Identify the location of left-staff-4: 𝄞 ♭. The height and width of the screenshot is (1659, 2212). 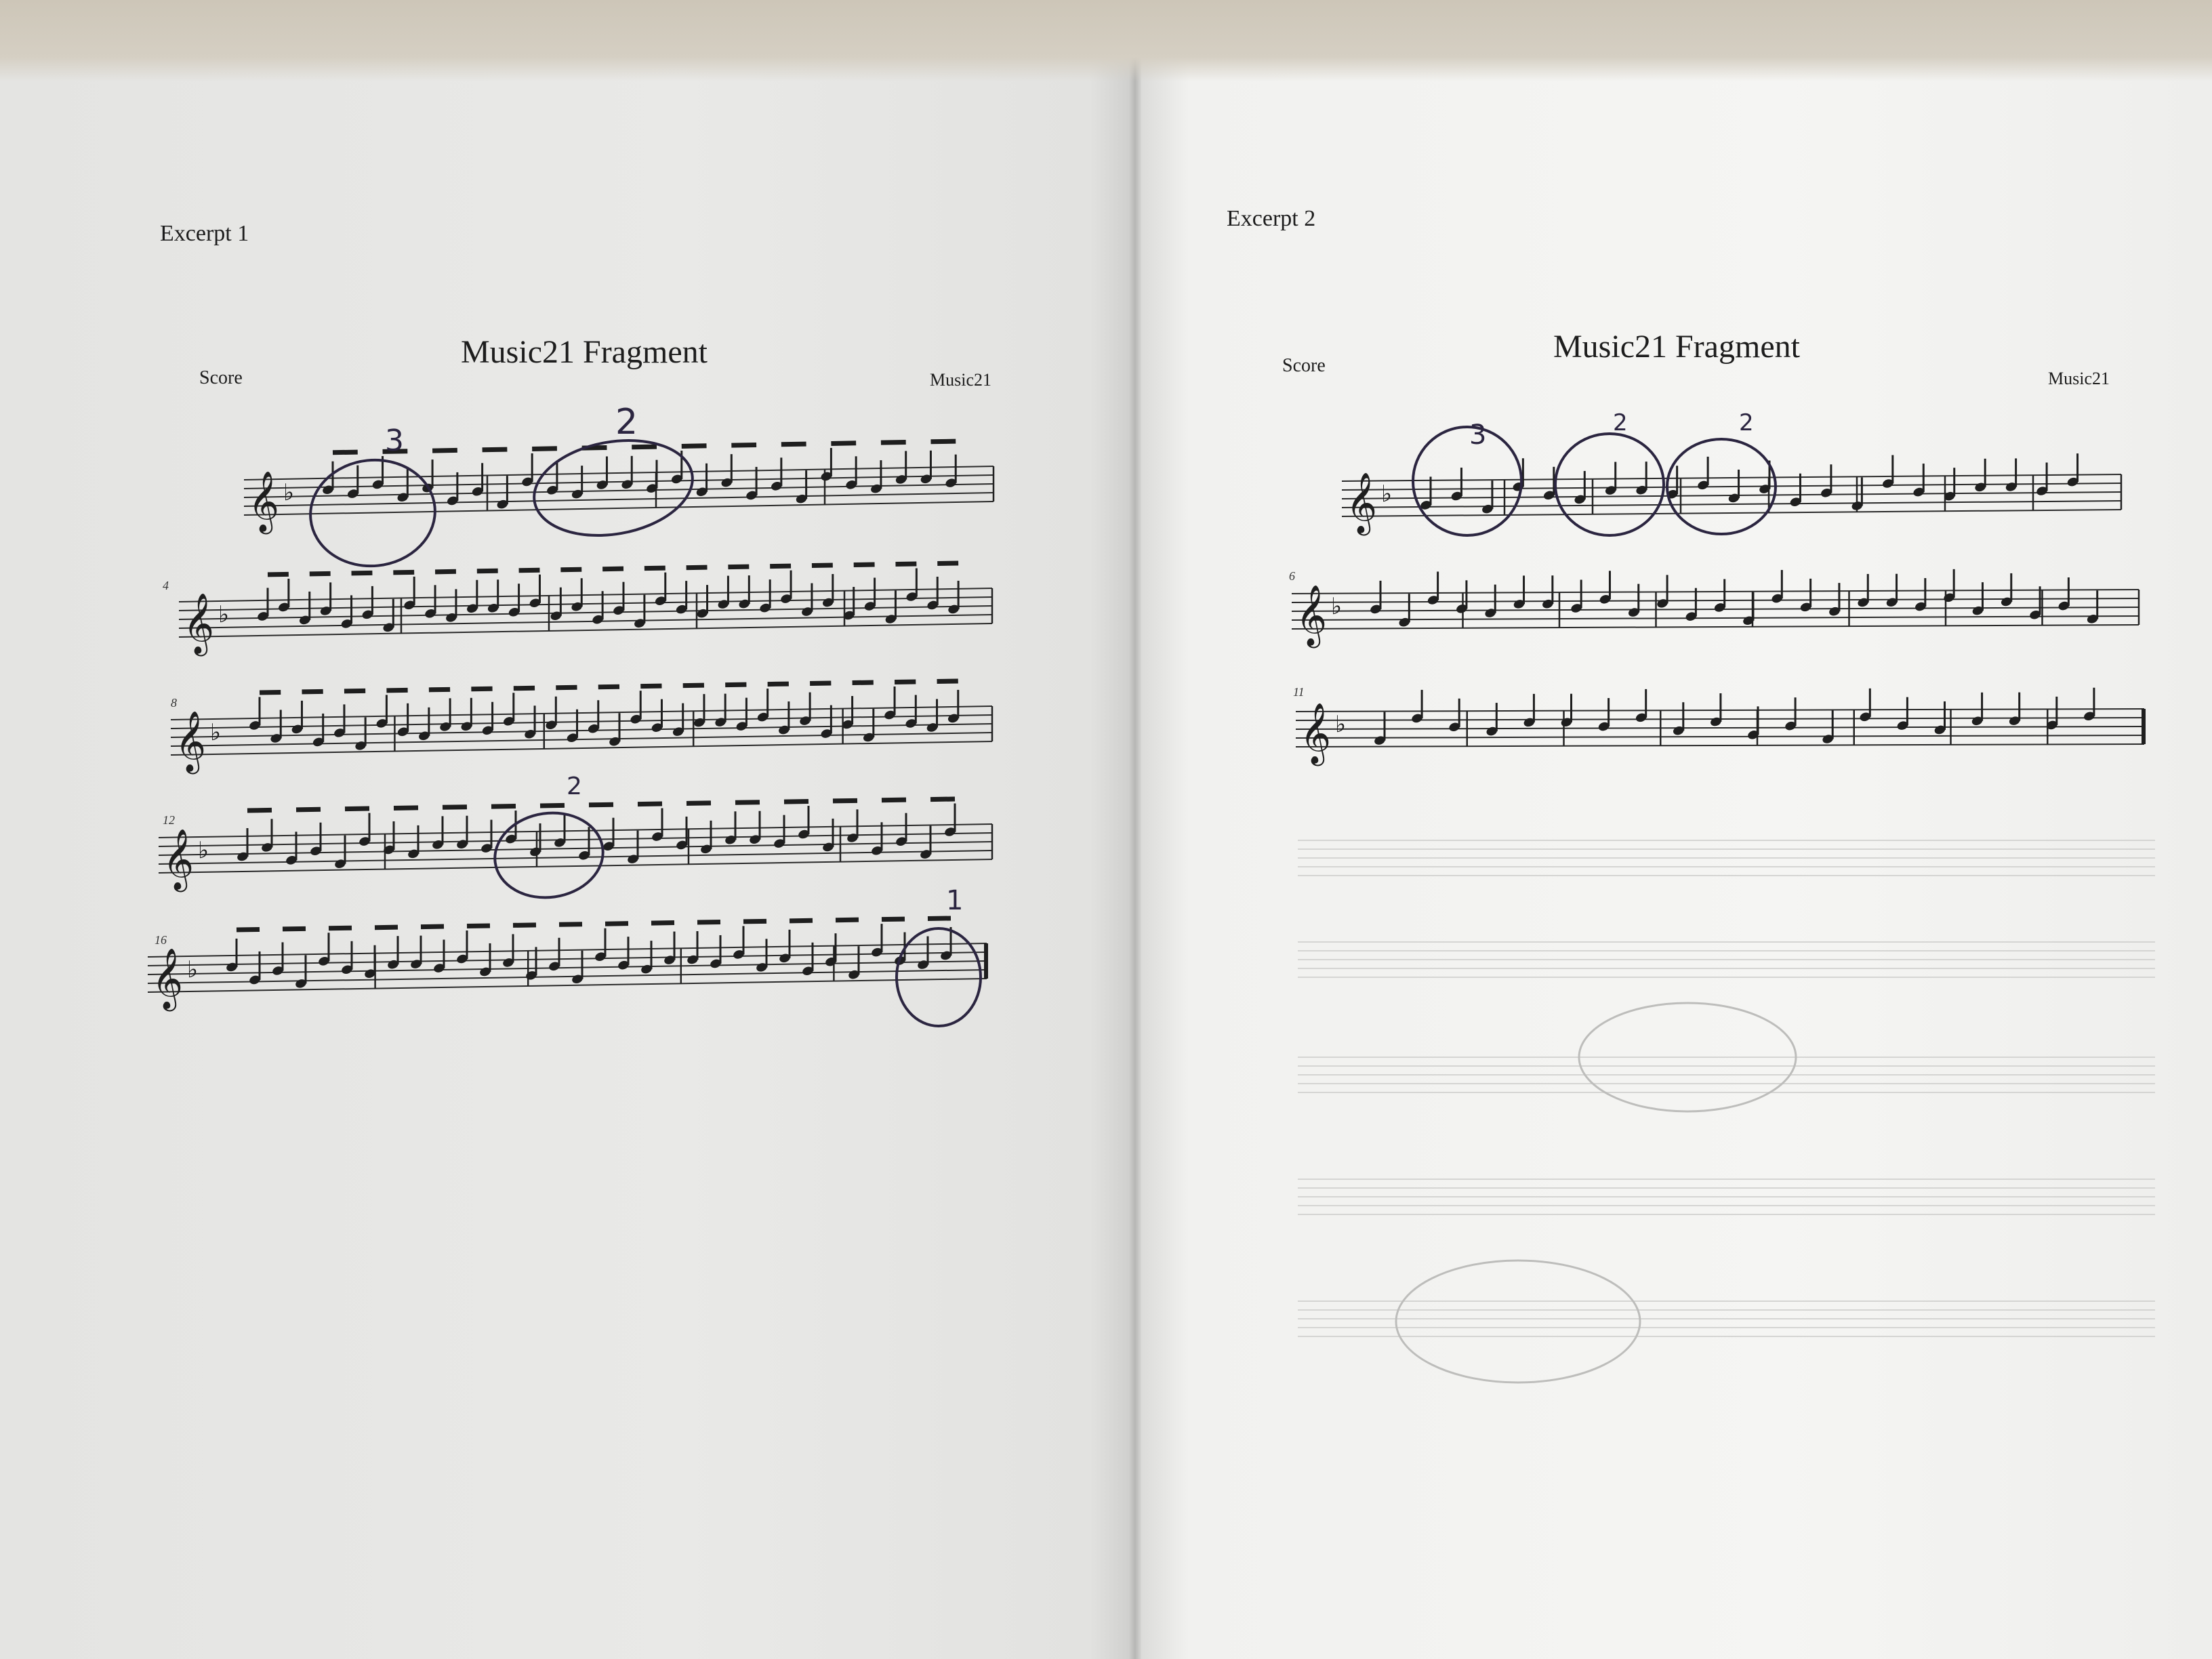
(576, 858).